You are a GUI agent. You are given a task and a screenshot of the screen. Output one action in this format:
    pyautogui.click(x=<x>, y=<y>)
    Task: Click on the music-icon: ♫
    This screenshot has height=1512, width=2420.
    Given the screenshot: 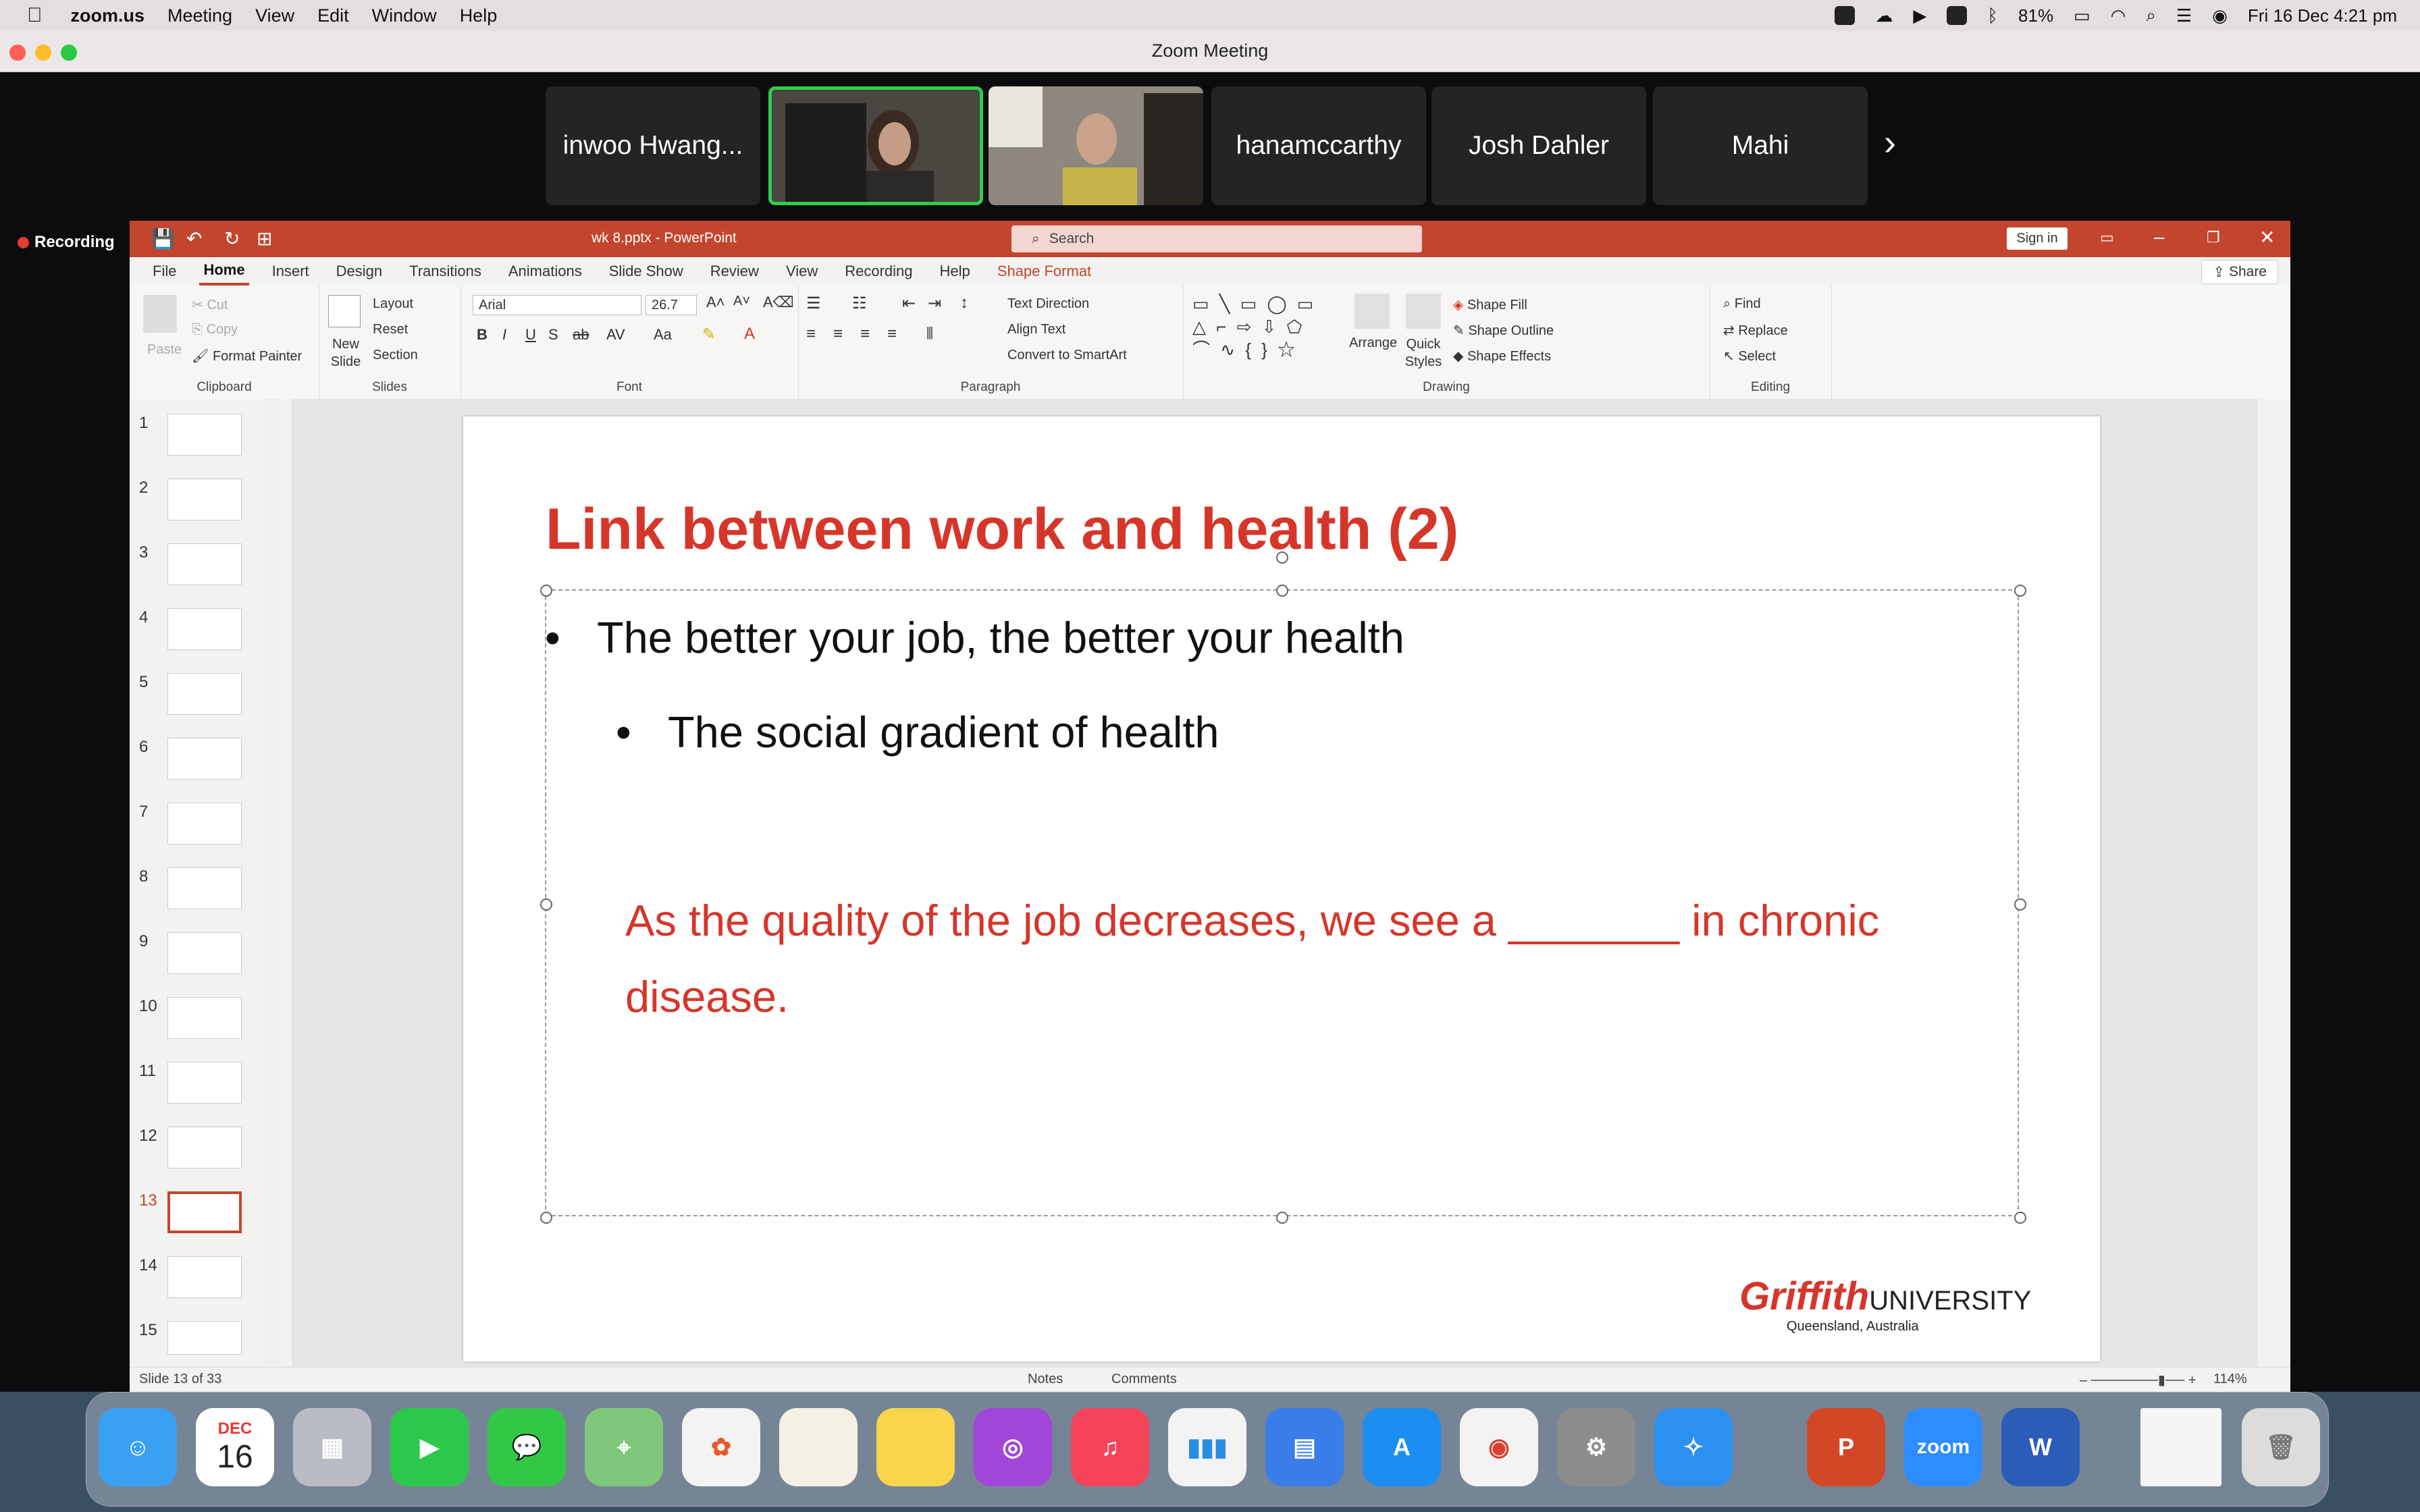 What is the action you would take?
    pyautogui.click(x=1110, y=1447)
    